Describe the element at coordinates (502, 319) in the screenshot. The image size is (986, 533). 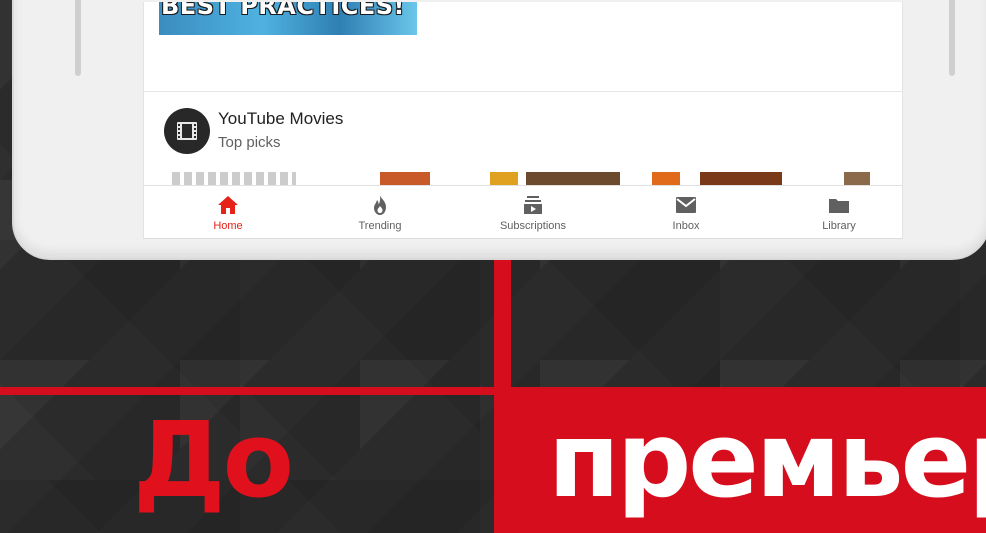
I see `red-vertical-bar` at that location.